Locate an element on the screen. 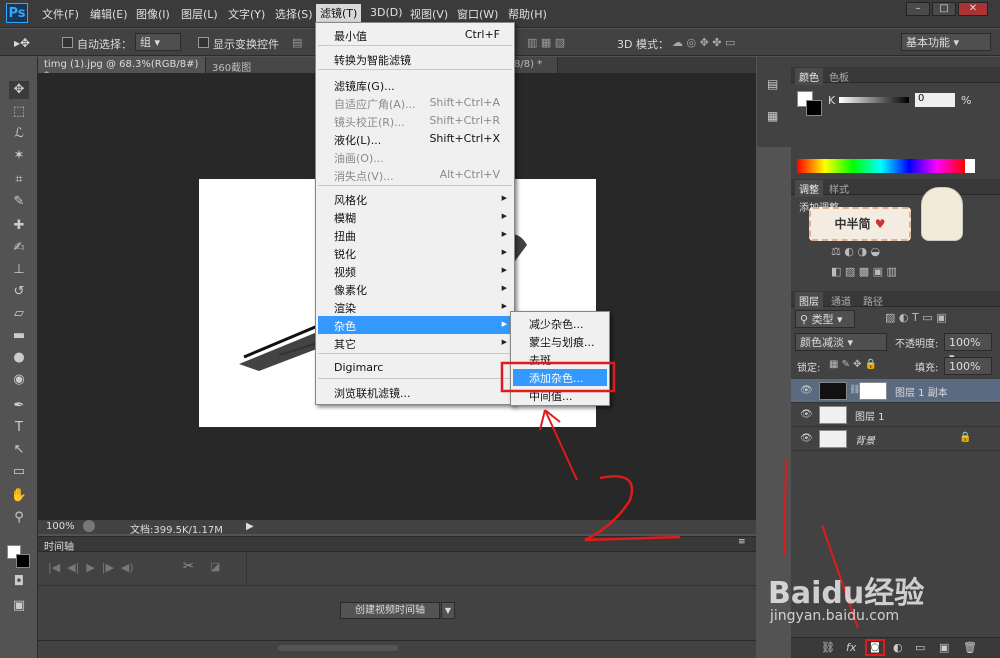  highlight-box is located at coordinates (558, 377).